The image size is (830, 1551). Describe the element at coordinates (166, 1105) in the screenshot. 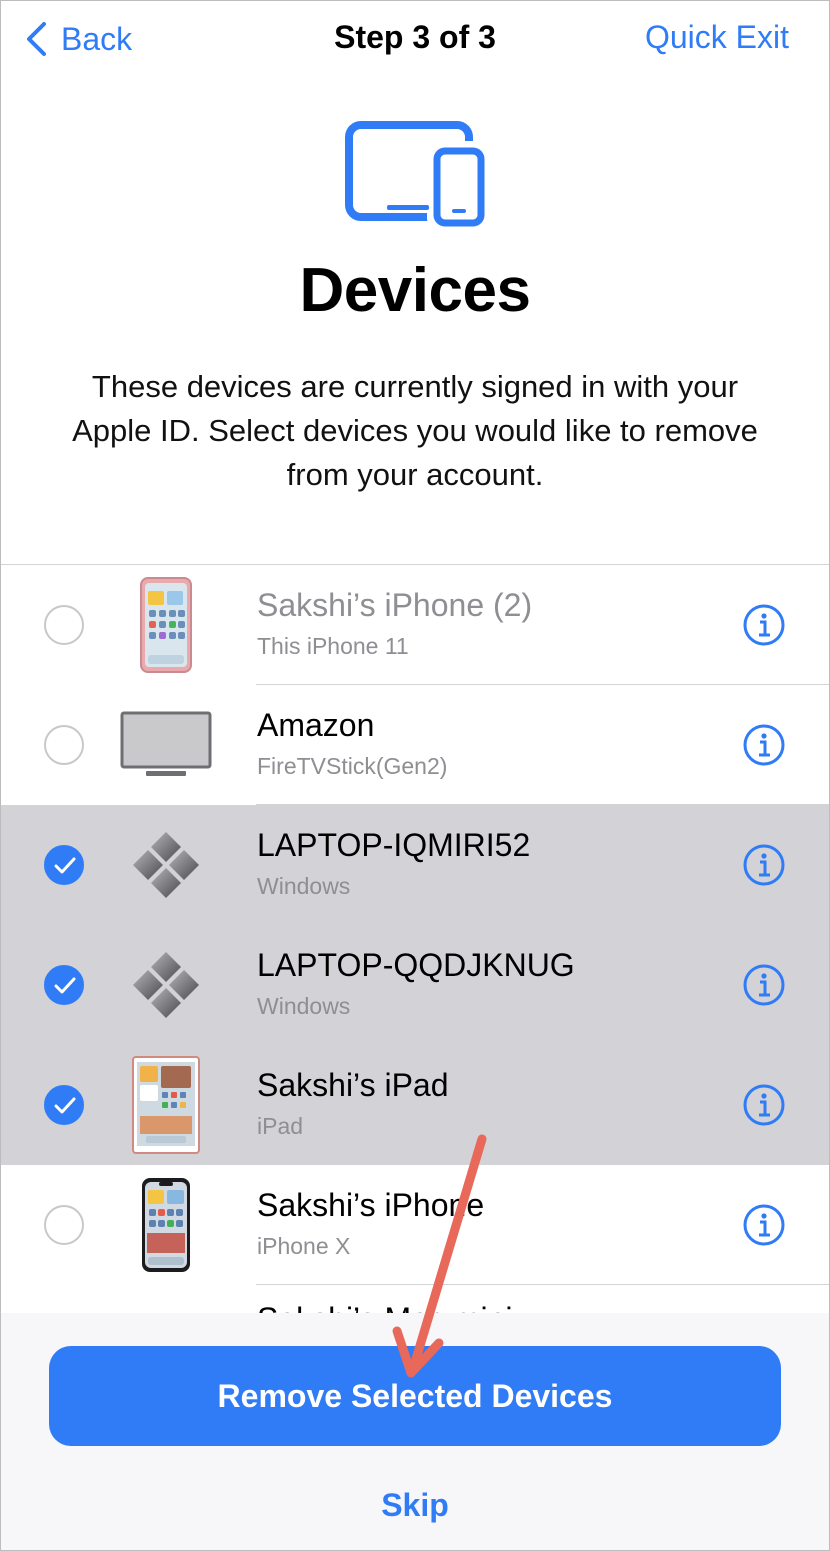

I see `ipad-icon` at that location.